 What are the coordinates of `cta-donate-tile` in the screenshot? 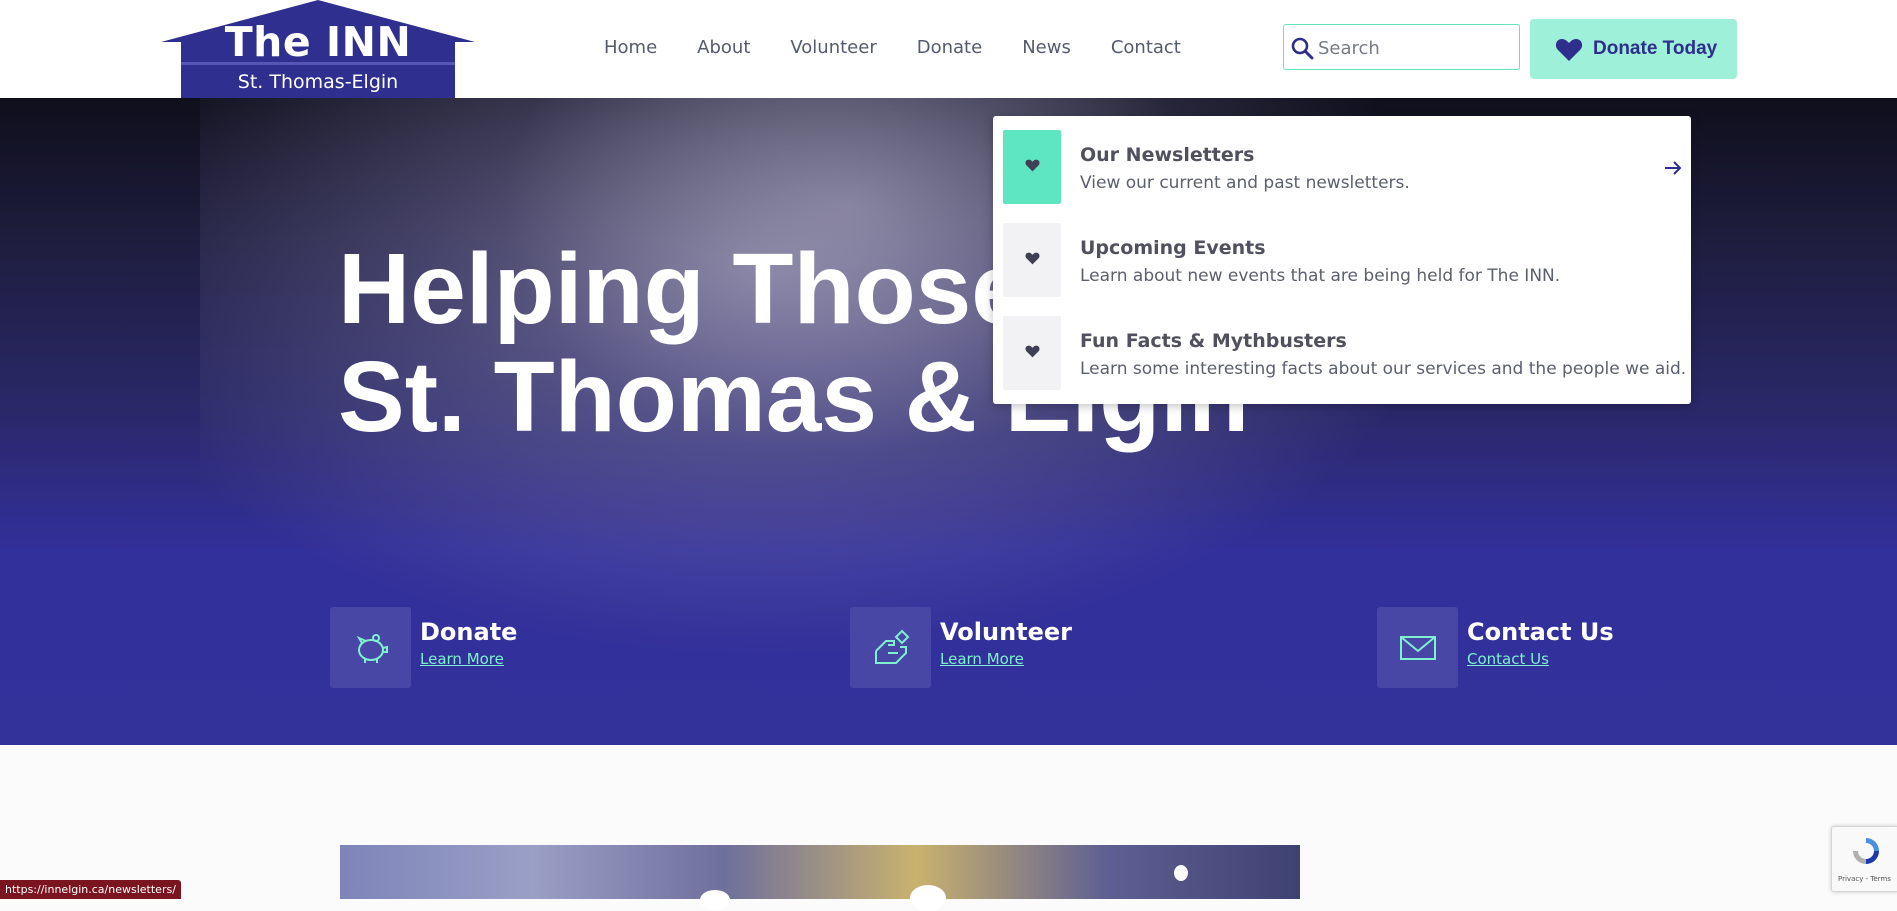 It's located at (370, 647).